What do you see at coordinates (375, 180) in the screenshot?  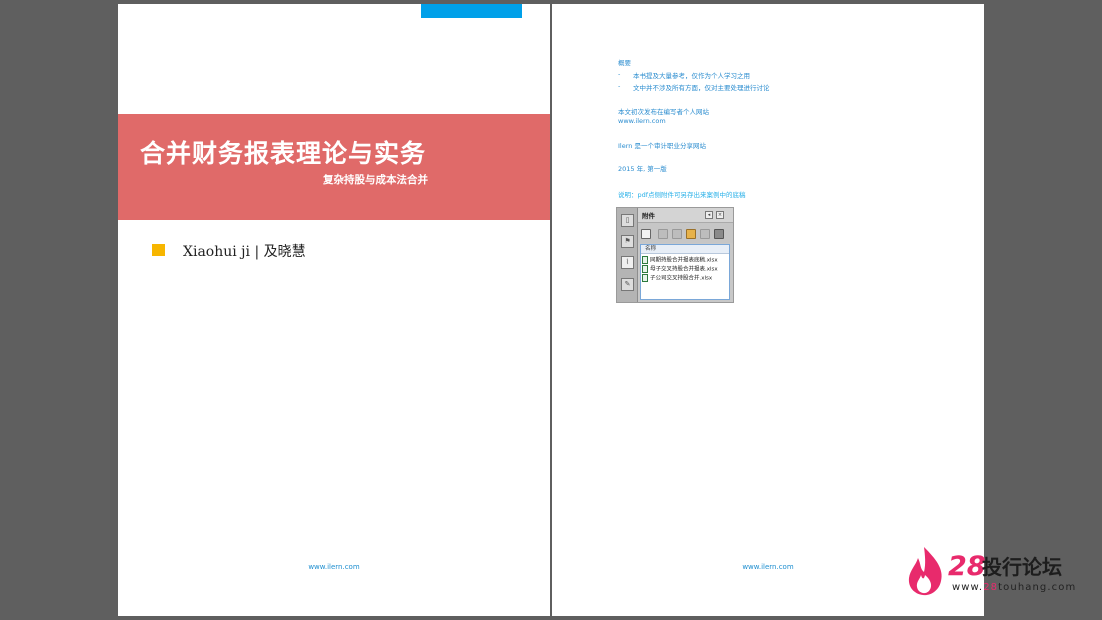 I see `book-subtitle: 复杂持股与成本法合并` at bounding box center [375, 180].